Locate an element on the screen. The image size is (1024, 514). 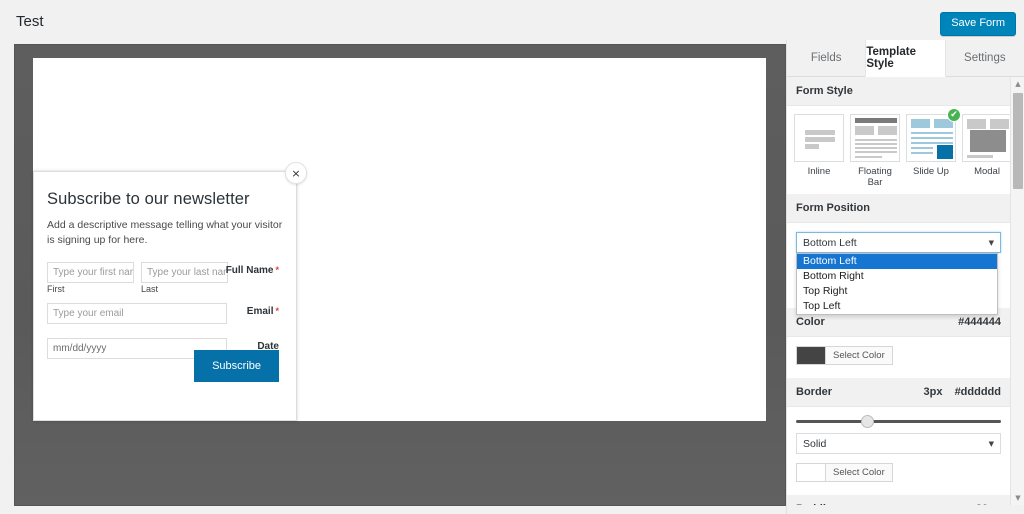
email-label: Email * is located at coordinates (262, 312).